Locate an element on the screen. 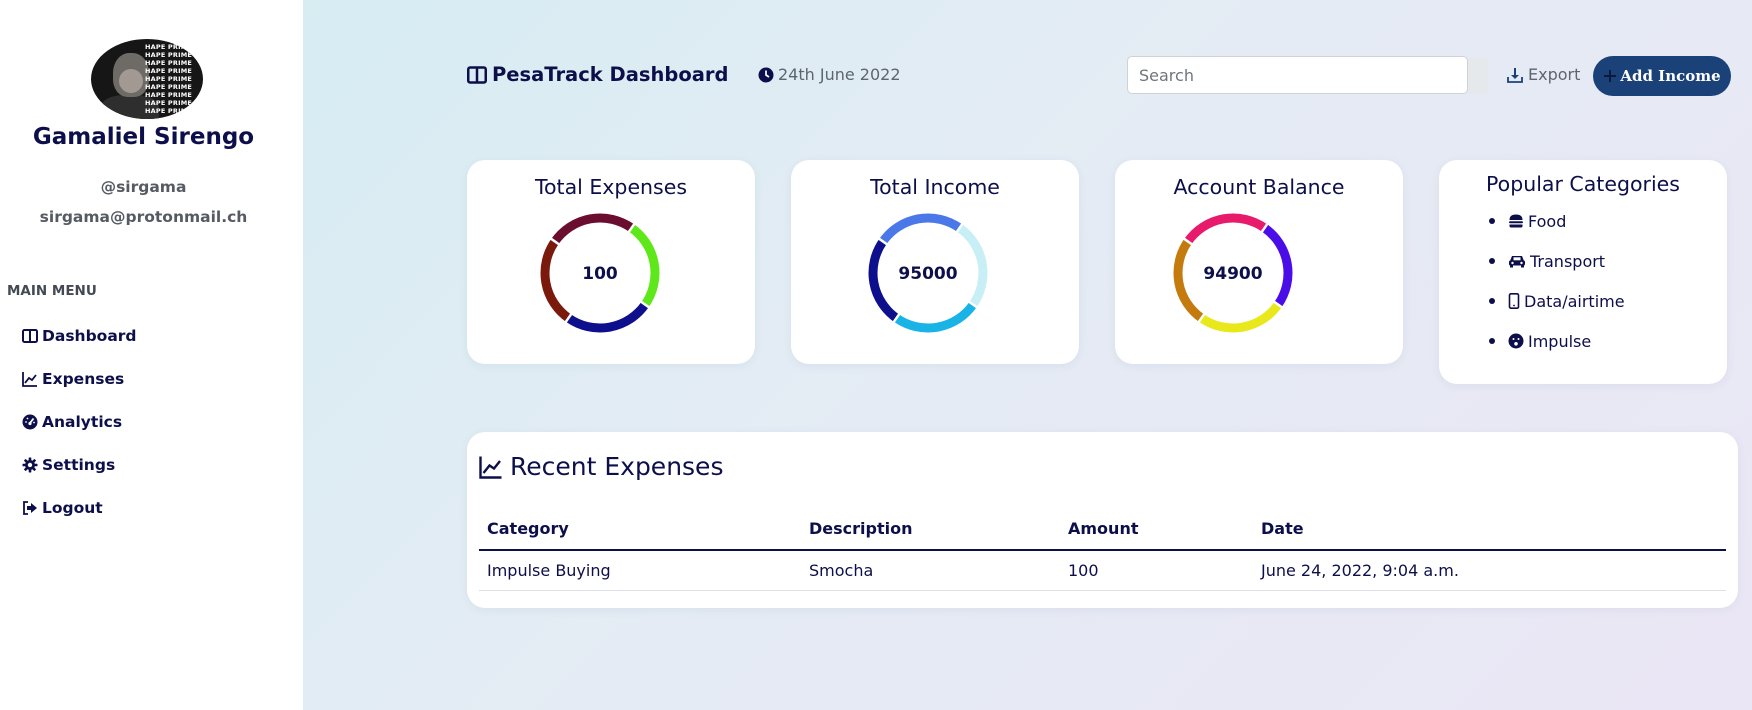 The height and width of the screenshot is (710, 1752). sidebar-item-label: Expenses is located at coordinates (83, 379).